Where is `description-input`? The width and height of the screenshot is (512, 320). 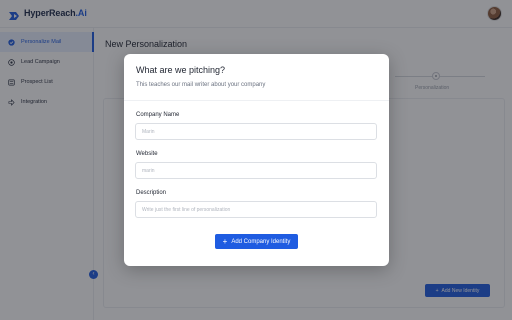 description-input is located at coordinates (256, 209).